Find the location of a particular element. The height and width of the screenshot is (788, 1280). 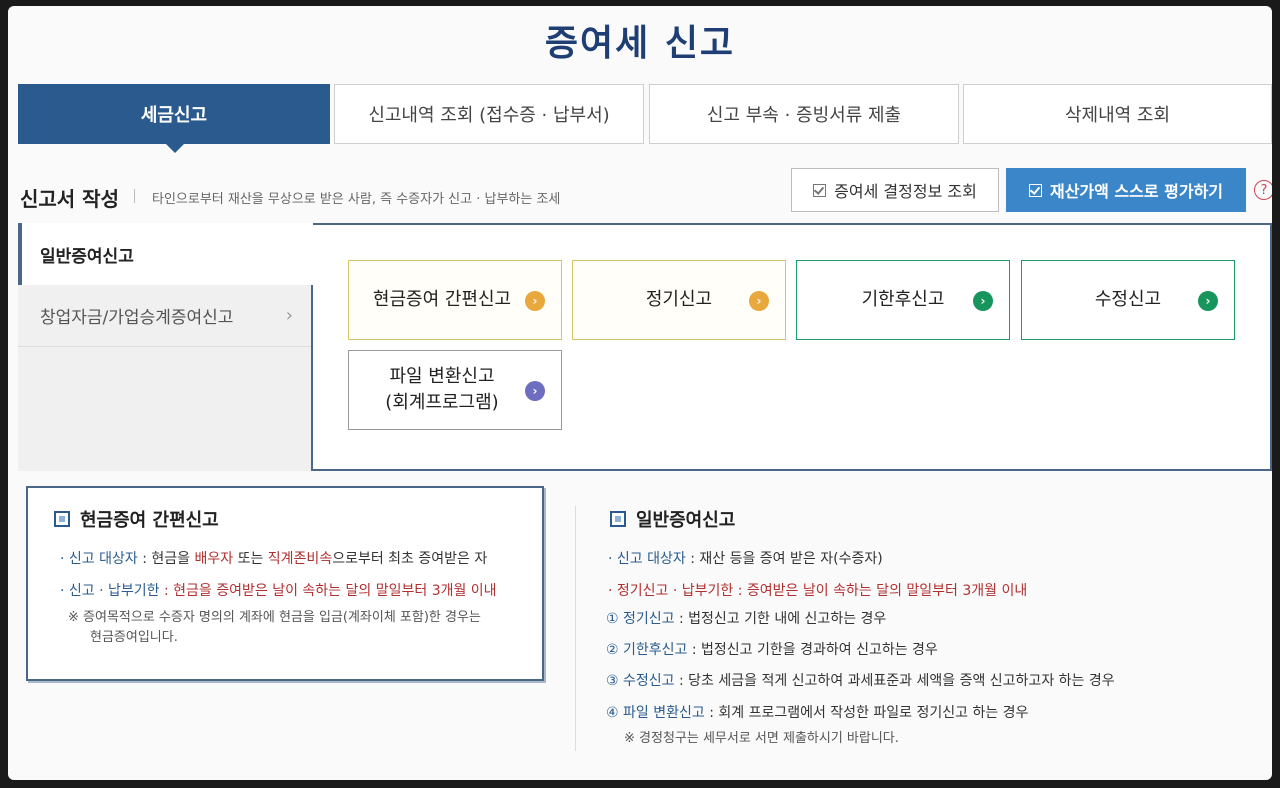

card-label-line1: 파일 변환신고 is located at coordinates (442, 376).